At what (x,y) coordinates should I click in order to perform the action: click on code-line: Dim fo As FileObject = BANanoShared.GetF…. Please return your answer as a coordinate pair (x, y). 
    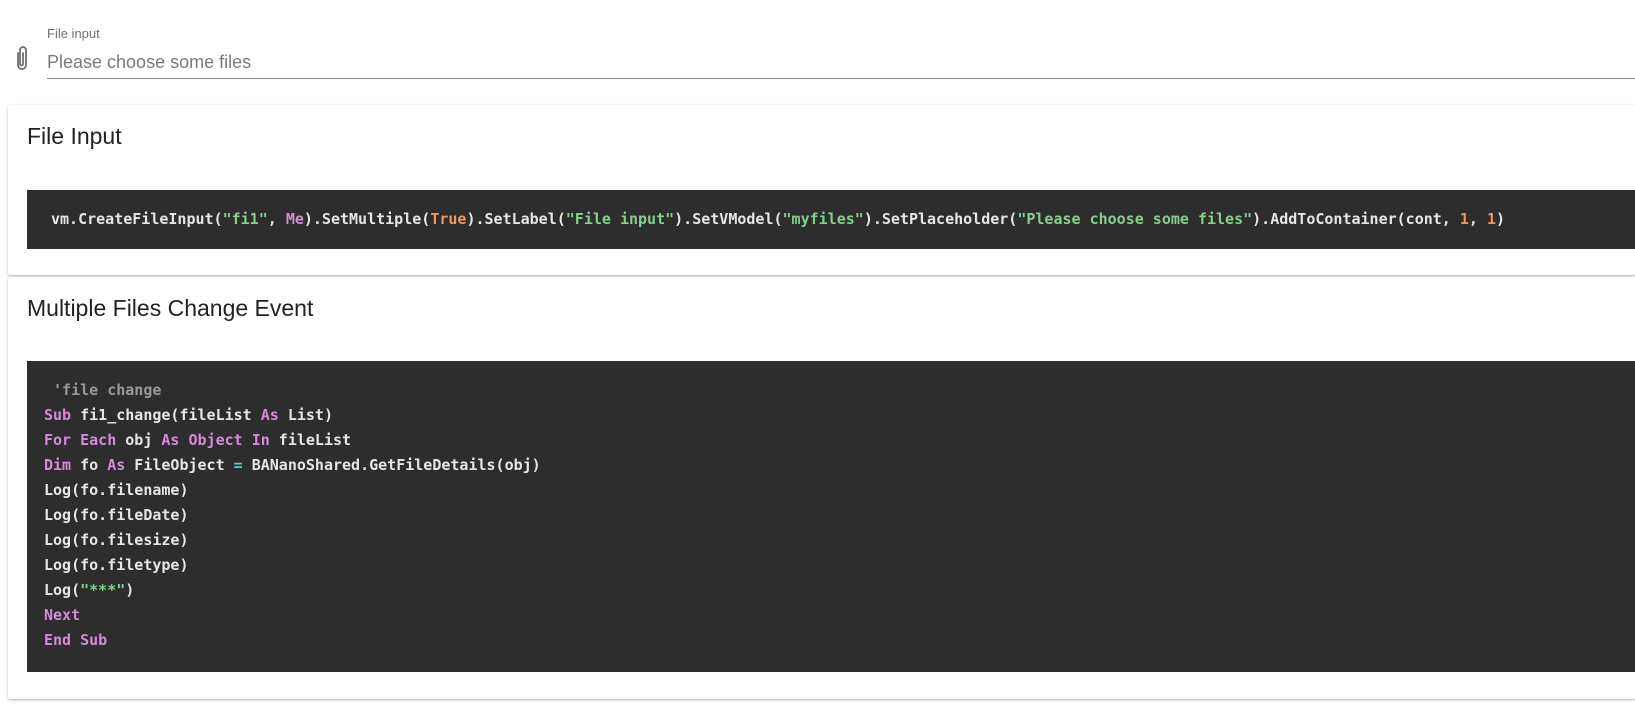
    Looking at the image, I should click on (839, 465).